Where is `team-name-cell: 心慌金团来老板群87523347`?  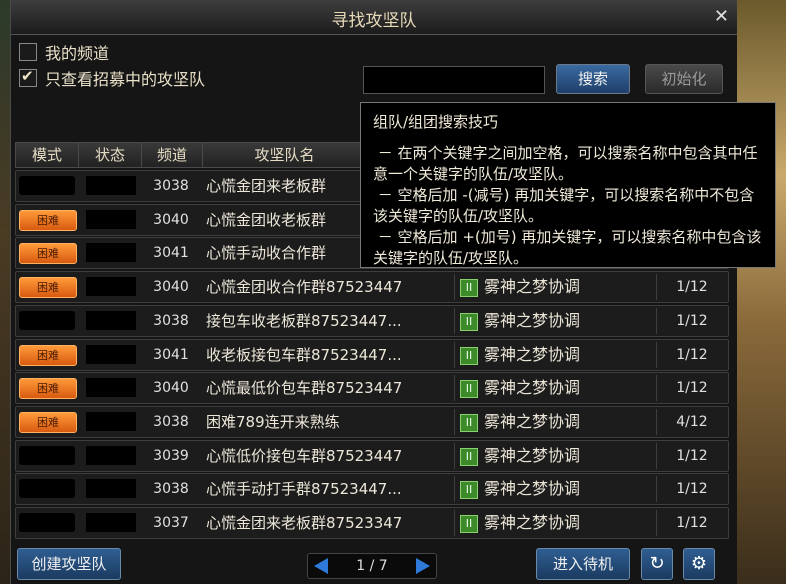
team-name-cell: 心慌金团来老板群87523347 is located at coordinates (304, 523).